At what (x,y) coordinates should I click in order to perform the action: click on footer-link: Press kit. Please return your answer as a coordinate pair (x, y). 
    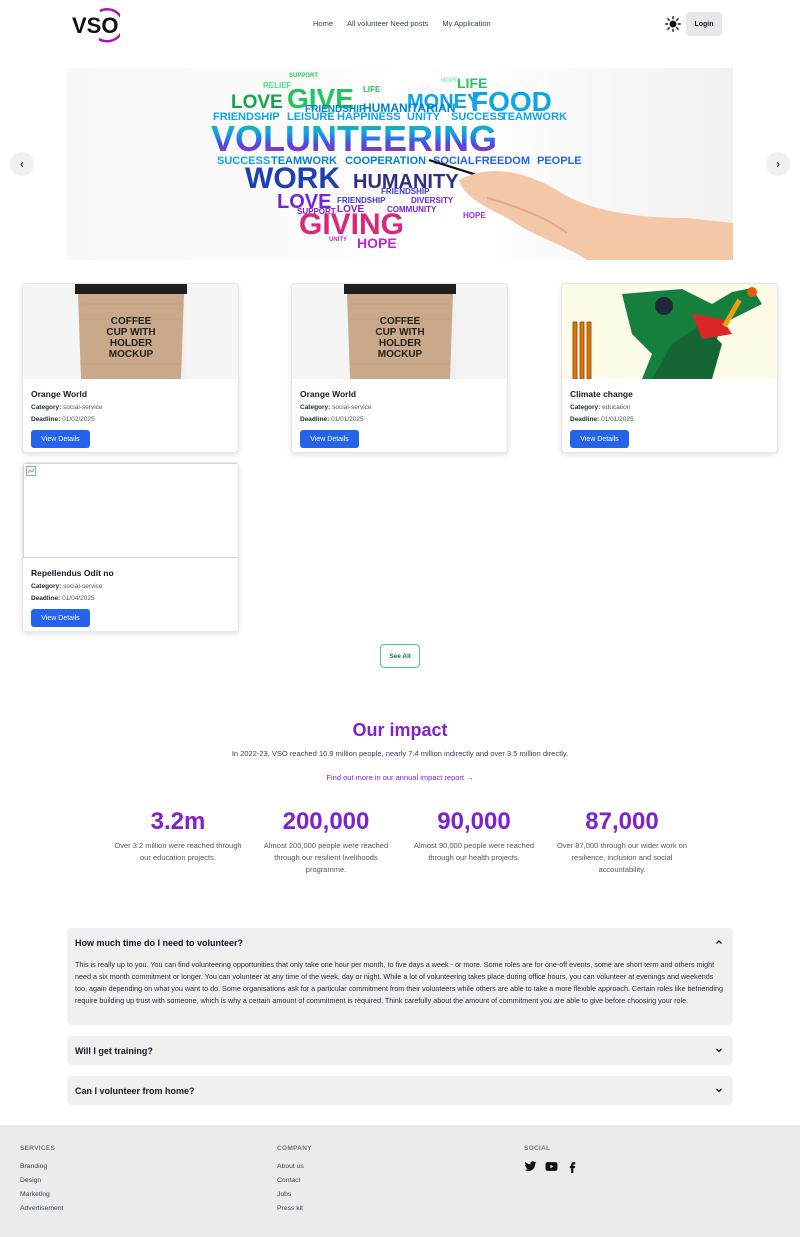
    Looking at the image, I should click on (294, 1209).